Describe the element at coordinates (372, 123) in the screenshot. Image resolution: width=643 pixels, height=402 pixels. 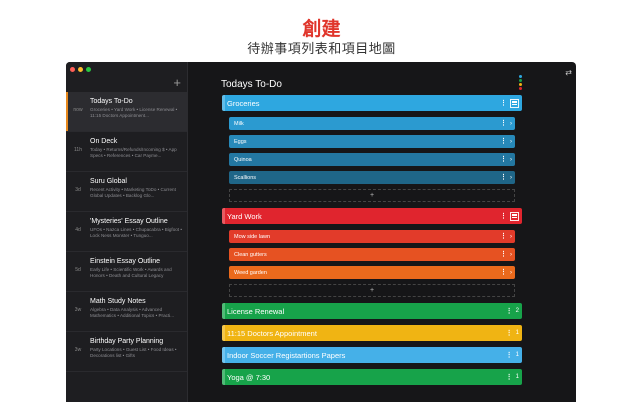
I see `task-milk: Milk ⋮ ›` at that location.